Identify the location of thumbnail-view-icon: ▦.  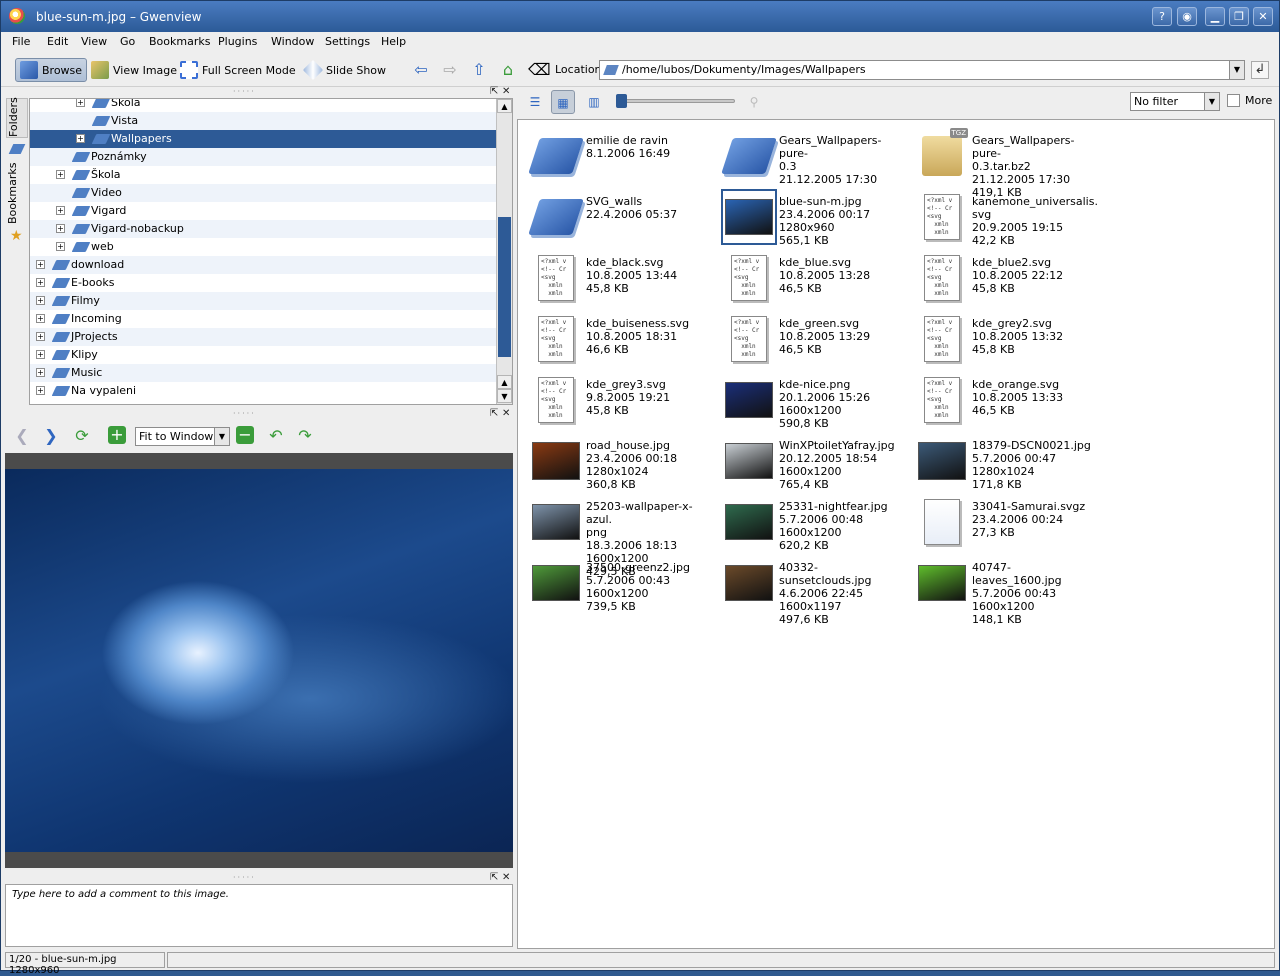
(563, 102).